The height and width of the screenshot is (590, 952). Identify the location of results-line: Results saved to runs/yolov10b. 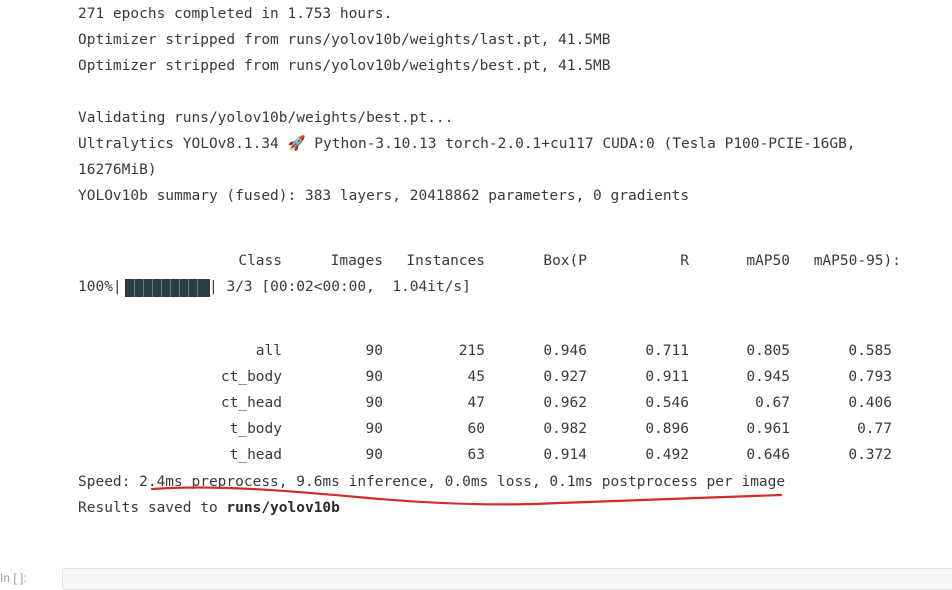
(209, 508).